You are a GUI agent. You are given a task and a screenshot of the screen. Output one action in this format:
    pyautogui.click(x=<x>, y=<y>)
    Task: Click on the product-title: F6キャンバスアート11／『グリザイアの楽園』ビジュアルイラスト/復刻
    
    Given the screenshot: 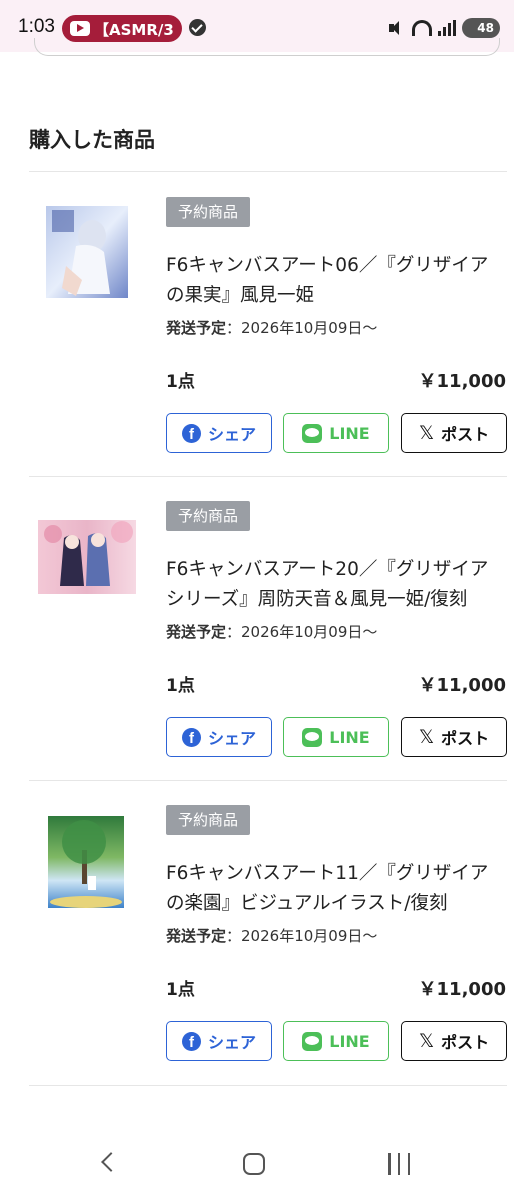 What is the action you would take?
    pyautogui.click(x=336, y=889)
    